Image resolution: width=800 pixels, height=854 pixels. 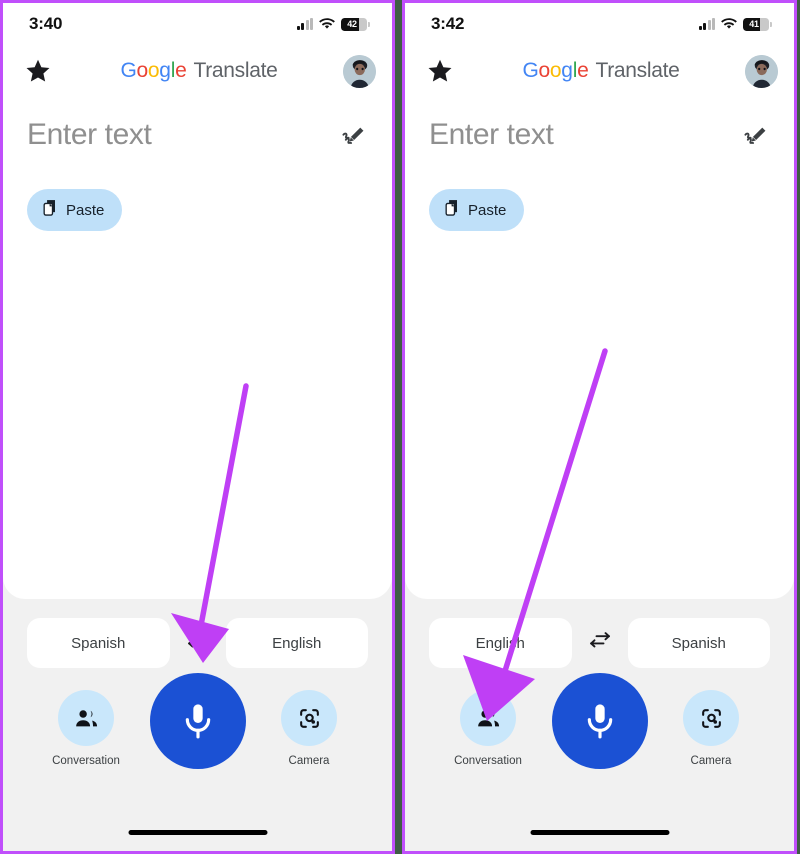 What do you see at coordinates (448, 23) in the screenshot?
I see `status-clock: 3:42` at bounding box center [448, 23].